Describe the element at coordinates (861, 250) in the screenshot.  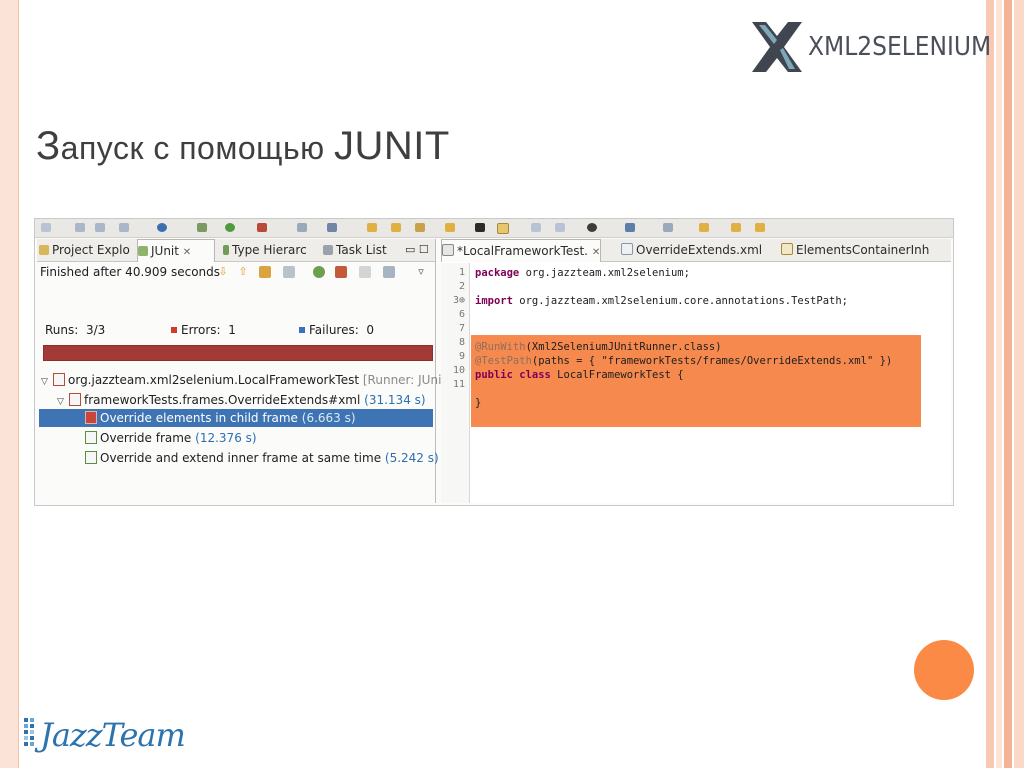
I see `tab-elementscontainer: ElementsContainerInh` at that location.